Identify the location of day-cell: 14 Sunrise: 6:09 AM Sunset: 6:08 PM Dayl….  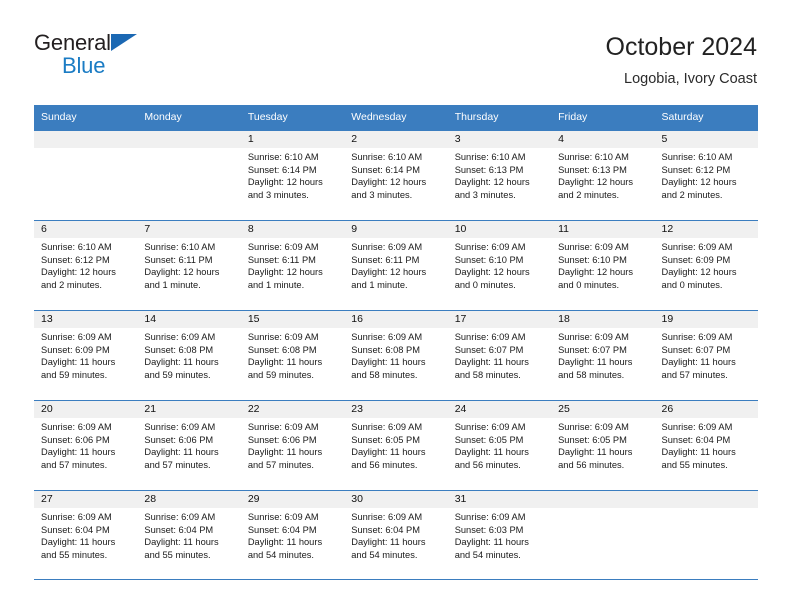
(189, 355).